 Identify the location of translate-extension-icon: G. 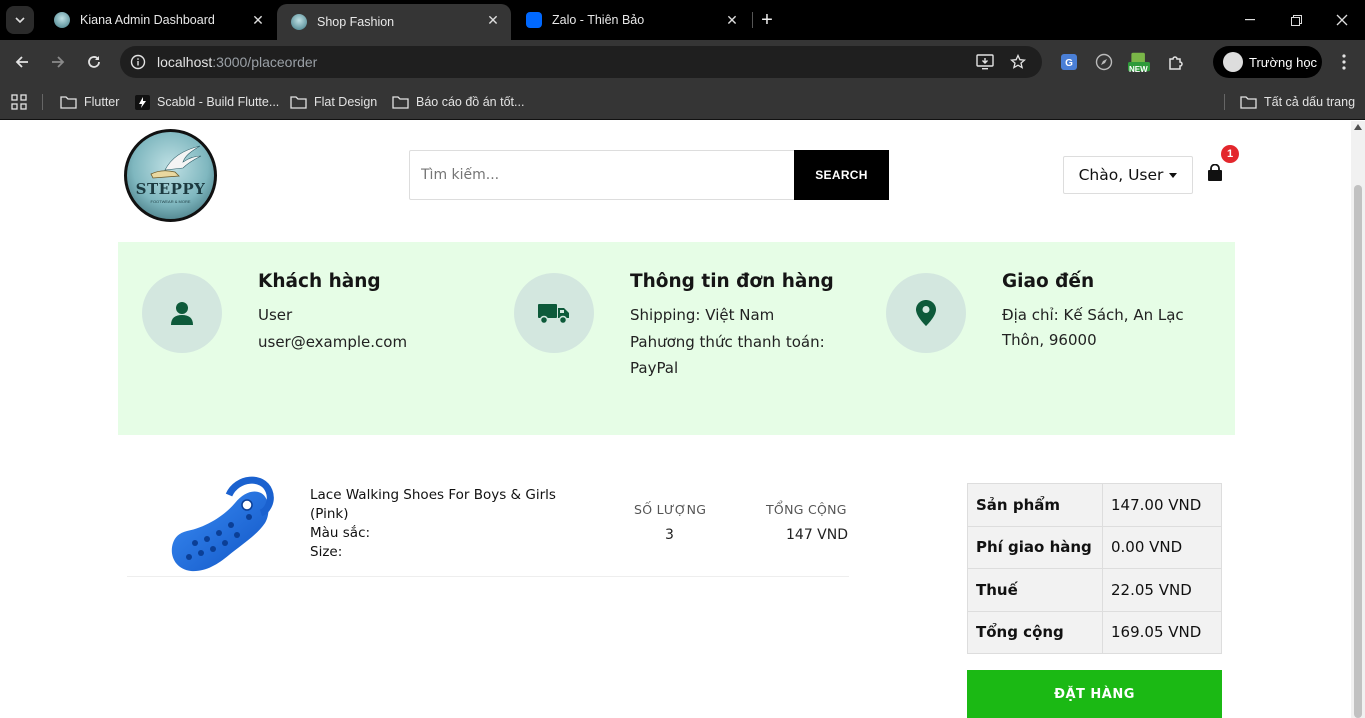
(1069, 62).